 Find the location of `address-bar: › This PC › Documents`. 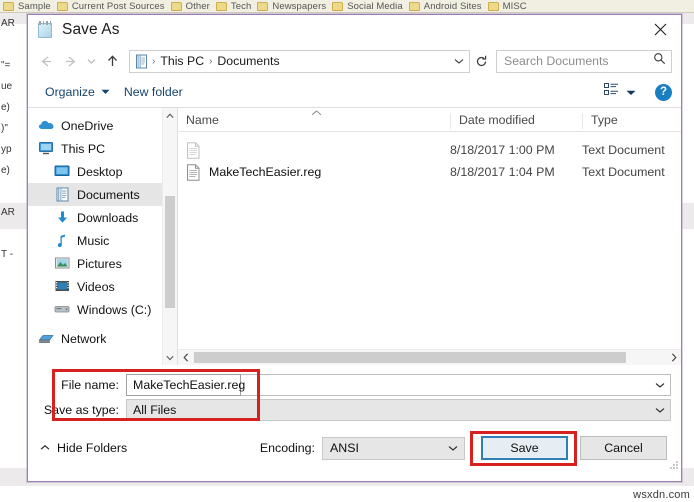

address-bar: › This PC › Documents is located at coordinates (299, 61).